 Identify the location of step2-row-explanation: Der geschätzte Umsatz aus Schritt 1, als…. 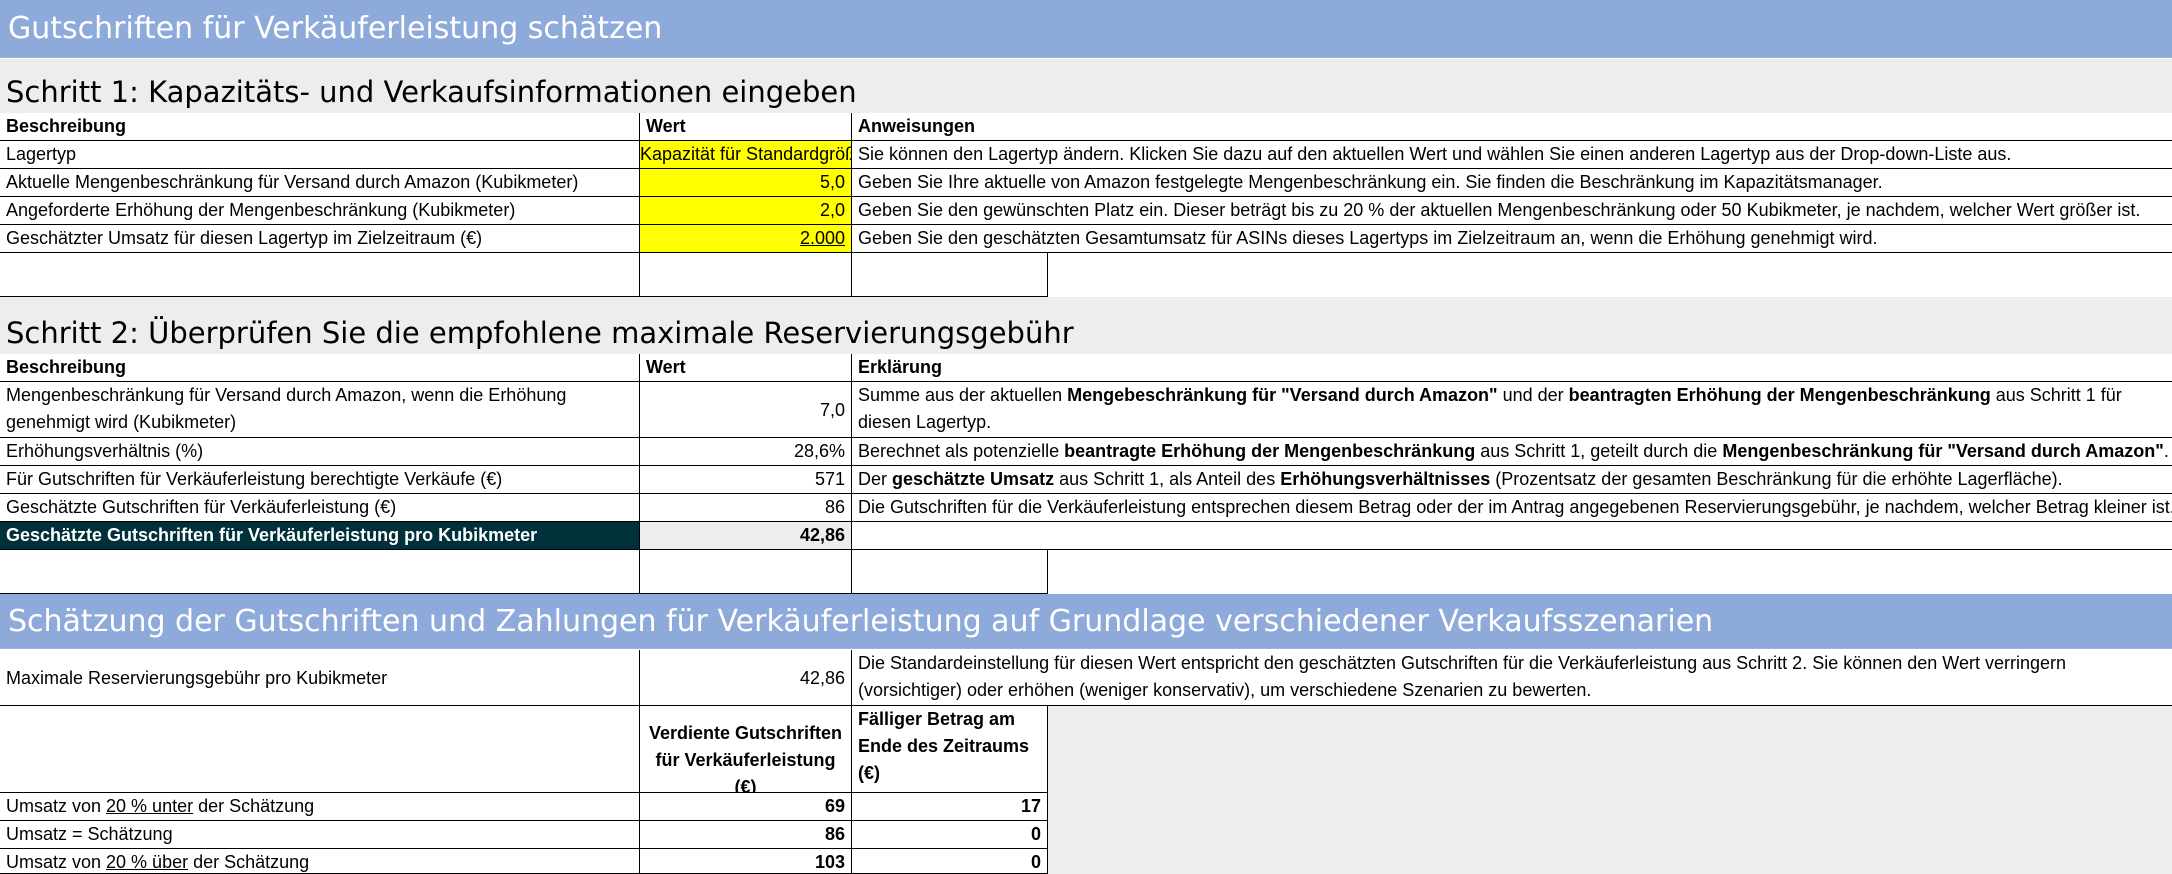
(1512, 480).